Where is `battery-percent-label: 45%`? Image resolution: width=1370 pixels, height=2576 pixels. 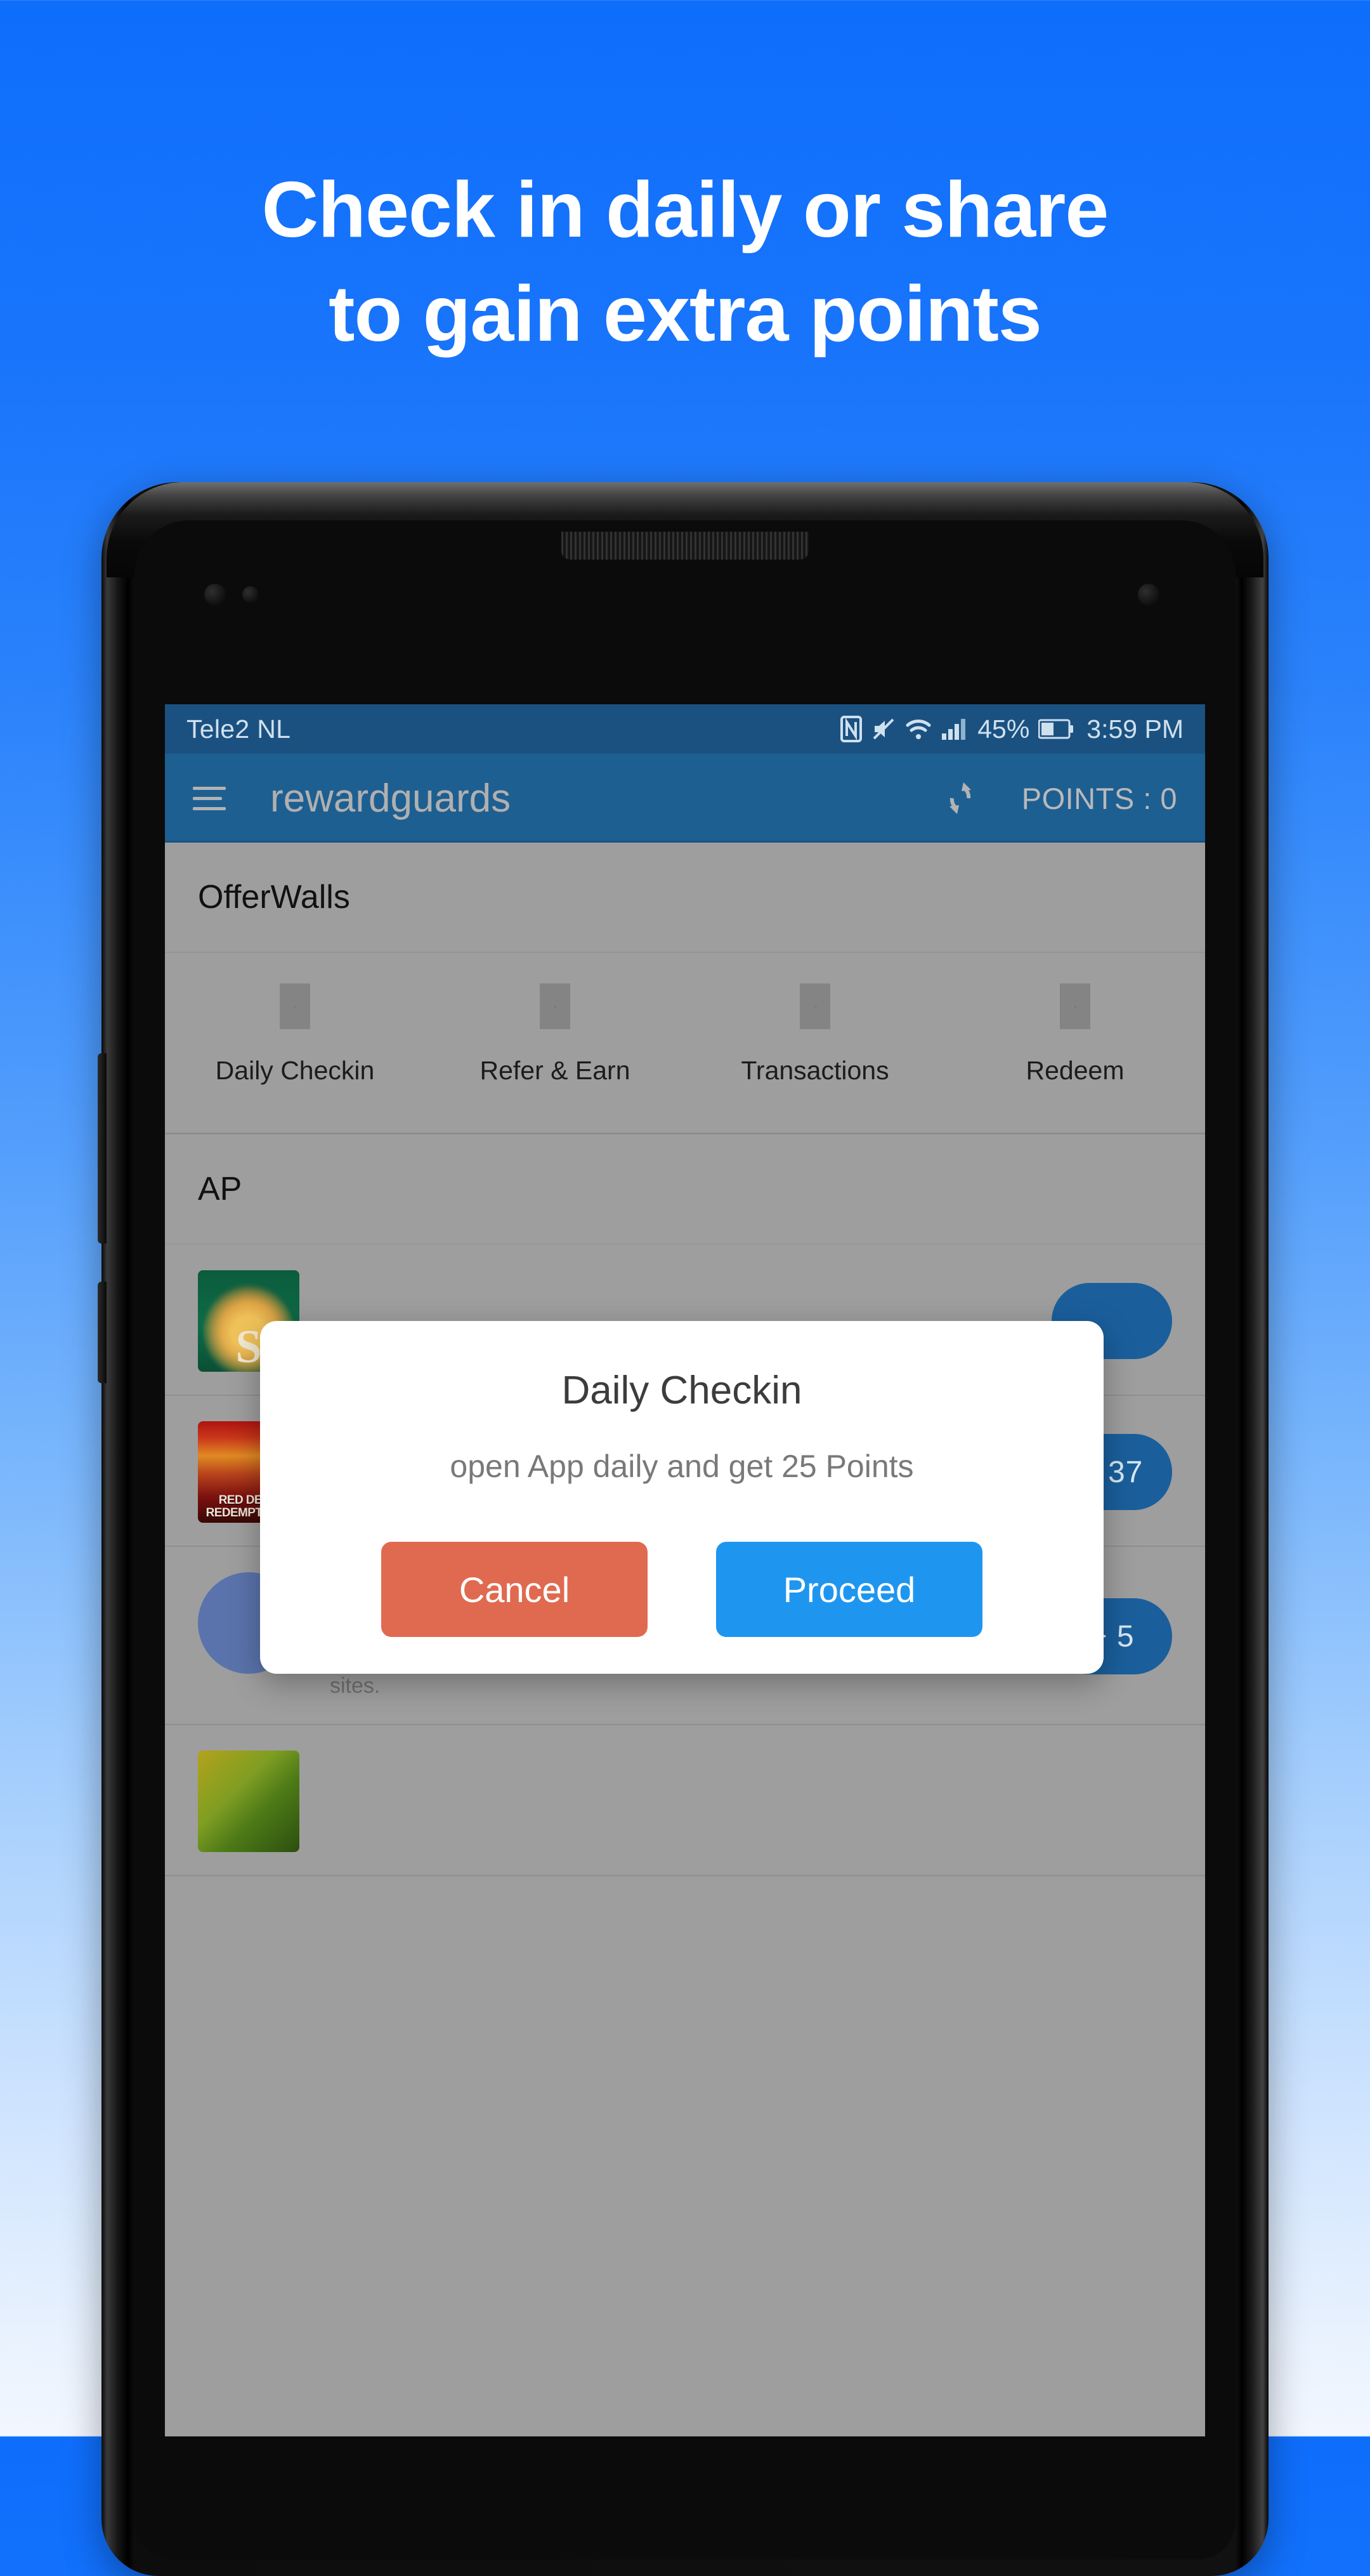 battery-percent-label: 45% is located at coordinates (1004, 729).